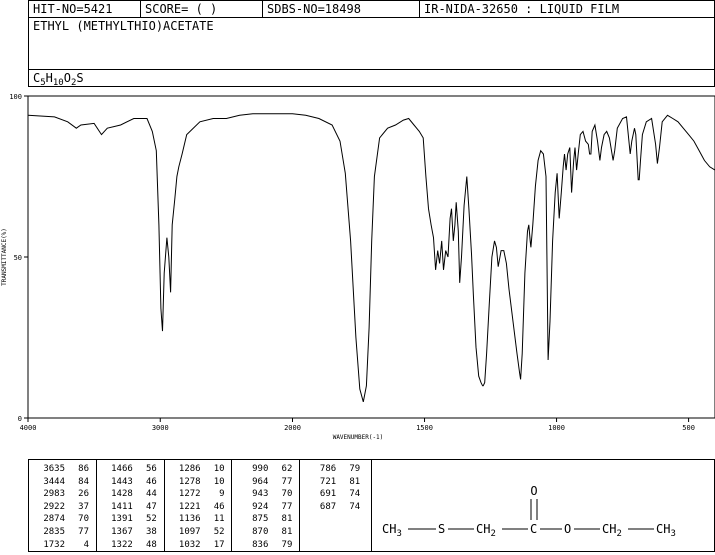  I want to click on peak-column: 786 79 721 81 691 74 687 74, so click(335, 505).